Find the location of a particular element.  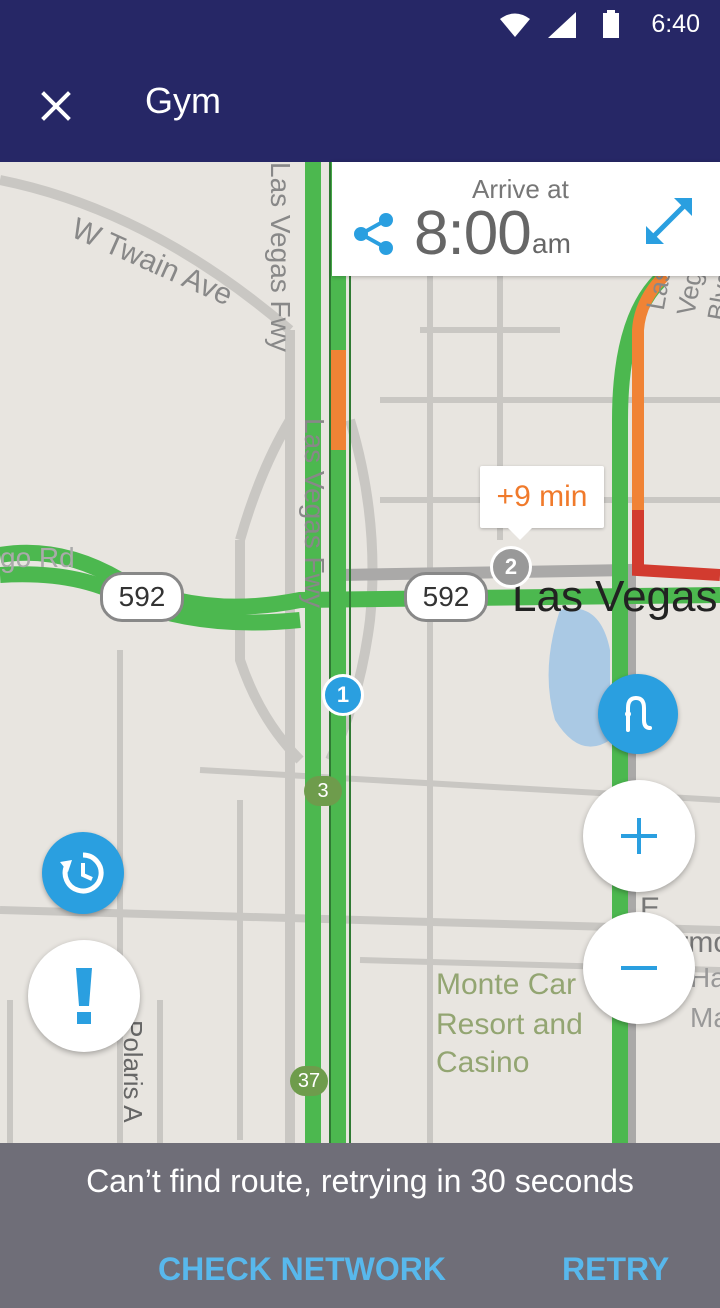

poi-label: Casino is located at coordinates (483, 1062).